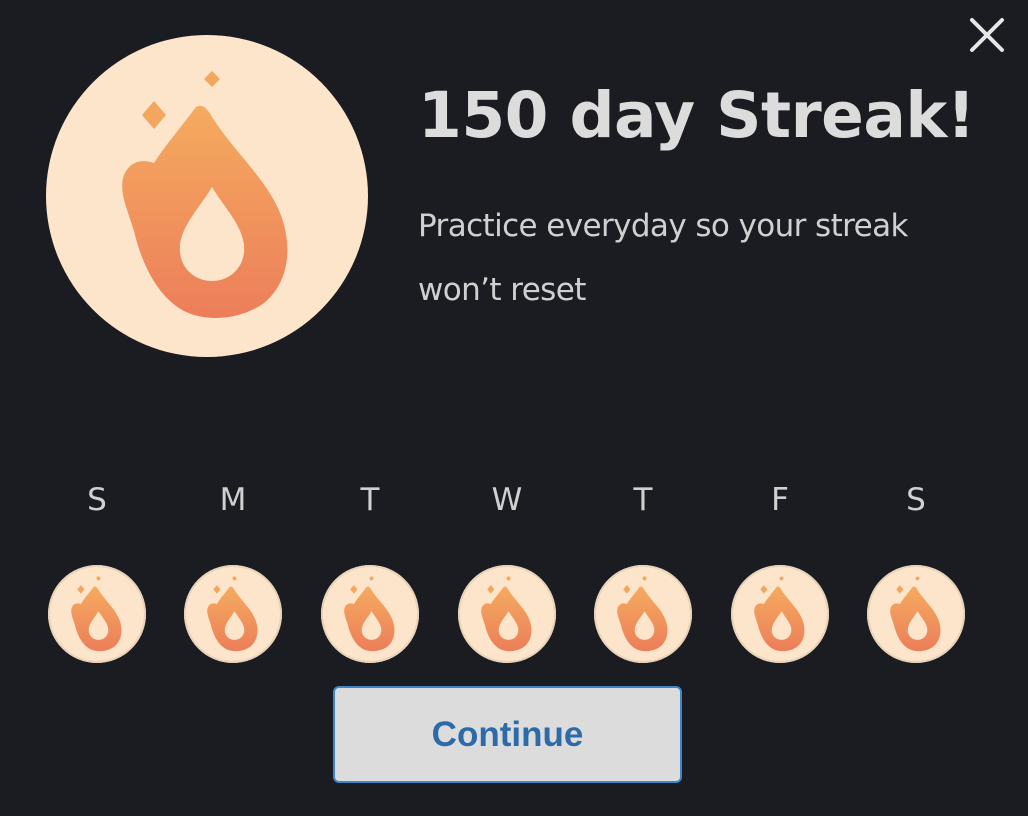 The width and height of the screenshot is (1028, 816). I want to click on day-letter: F, so click(780, 500).